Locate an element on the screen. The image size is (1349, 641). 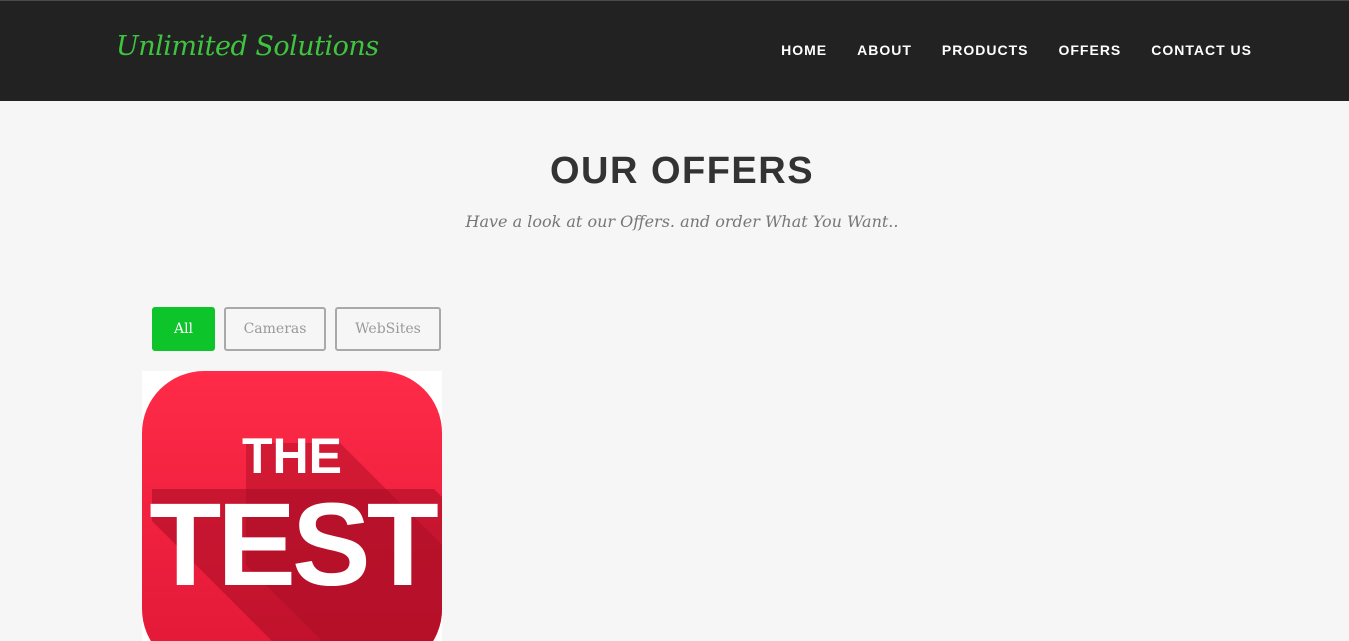
filter-all-button: All is located at coordinates (183, 329).